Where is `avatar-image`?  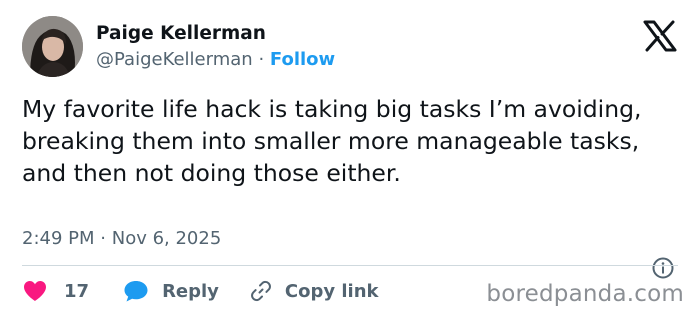
avatar-image is located at coordinates (52, 46).